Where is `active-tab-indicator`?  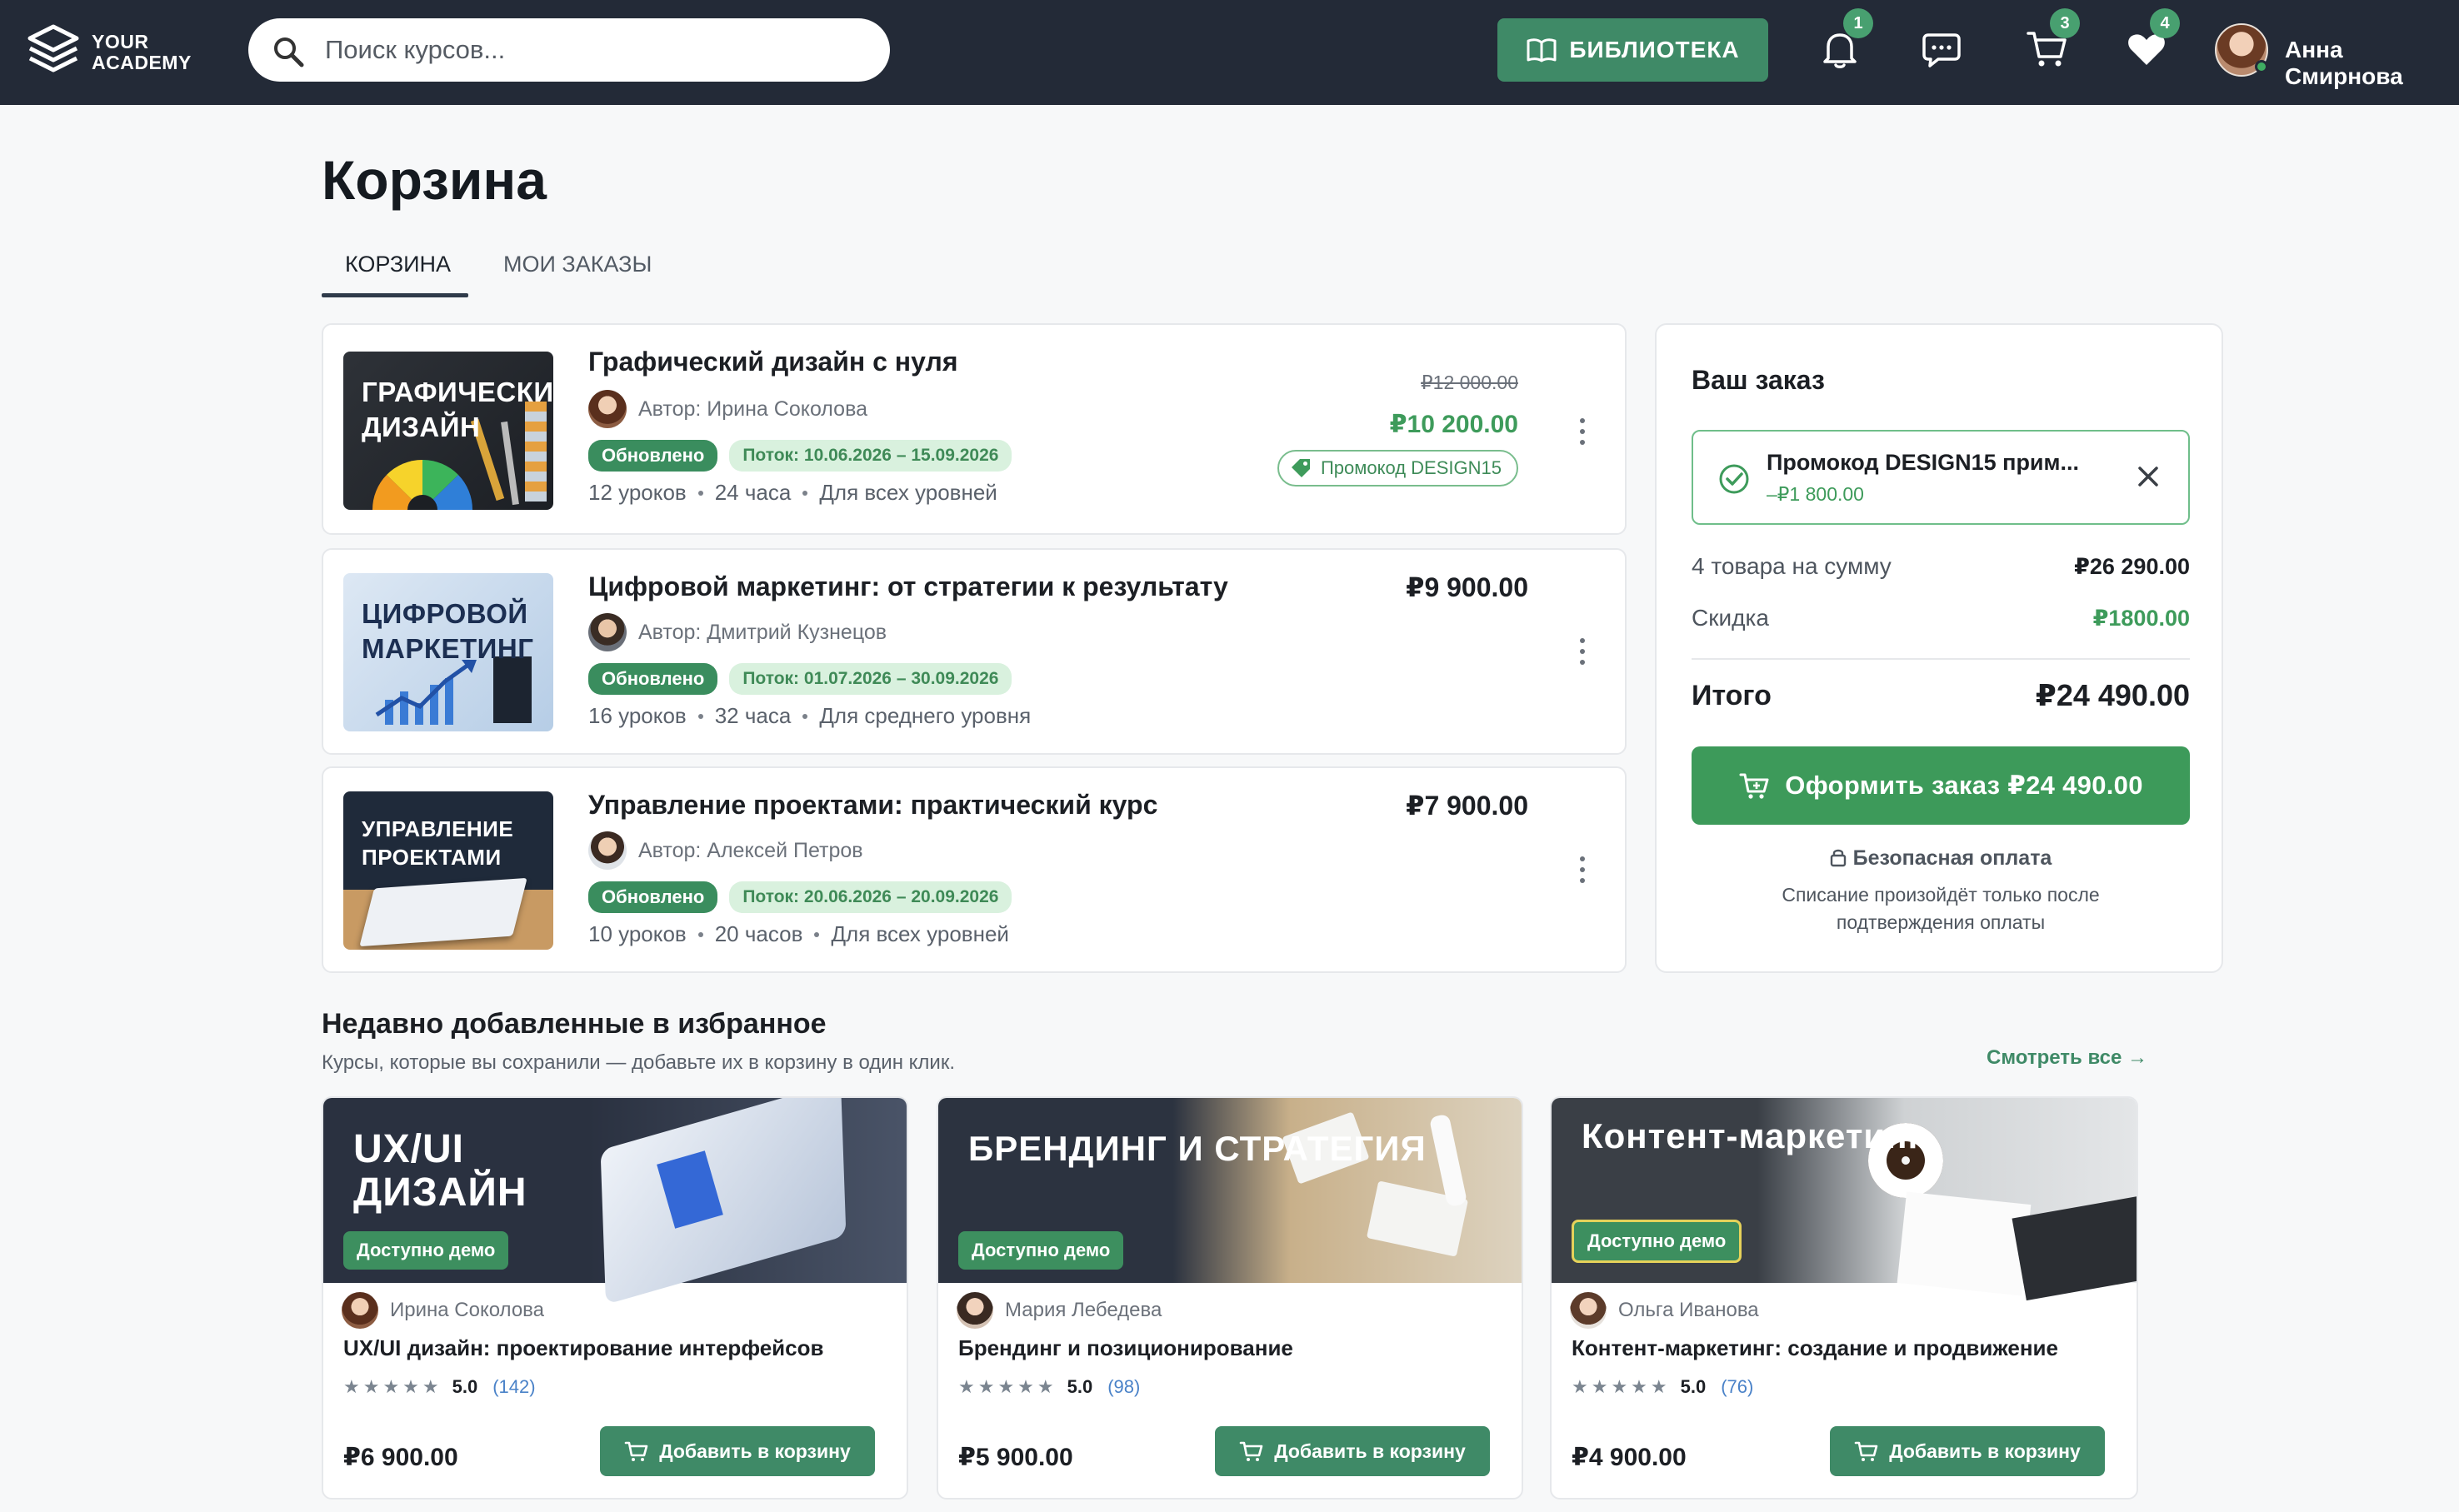
active-tab-indicator is located at coordinates (395, 295).